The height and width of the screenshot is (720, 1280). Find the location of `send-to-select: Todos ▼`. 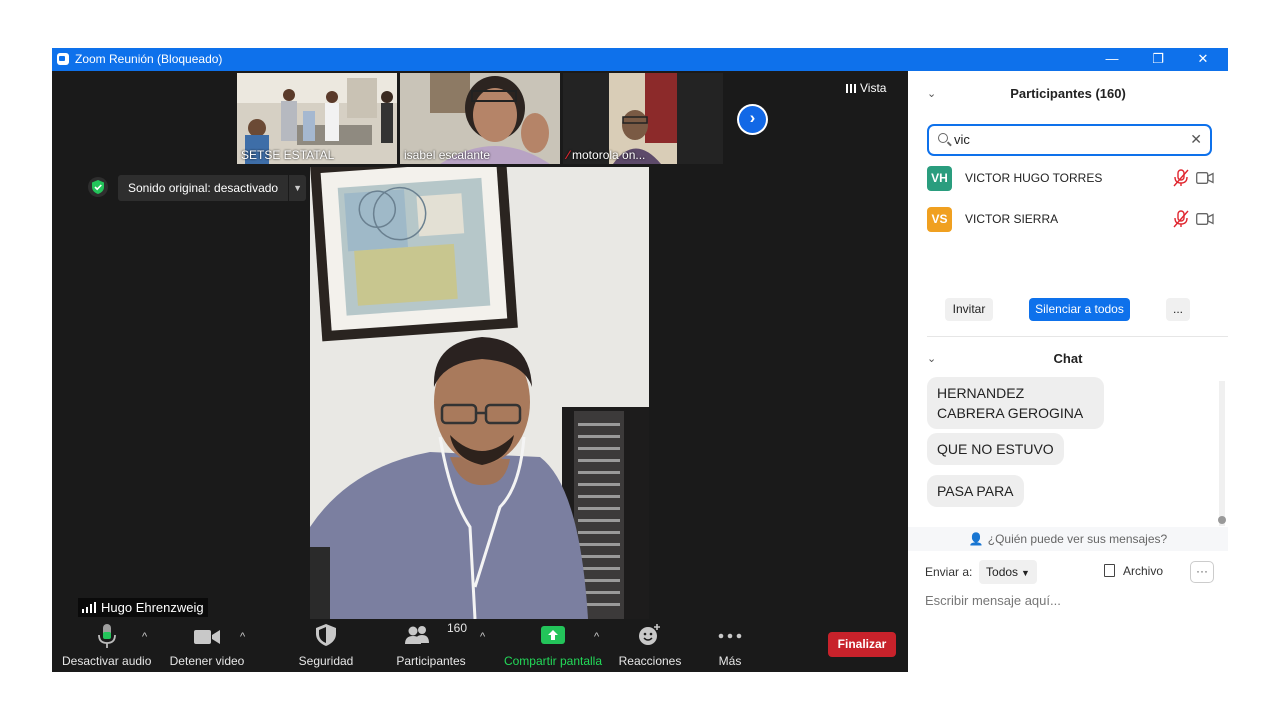

send-to-select: Todos ▼ is located at coordinates (1008, 572).